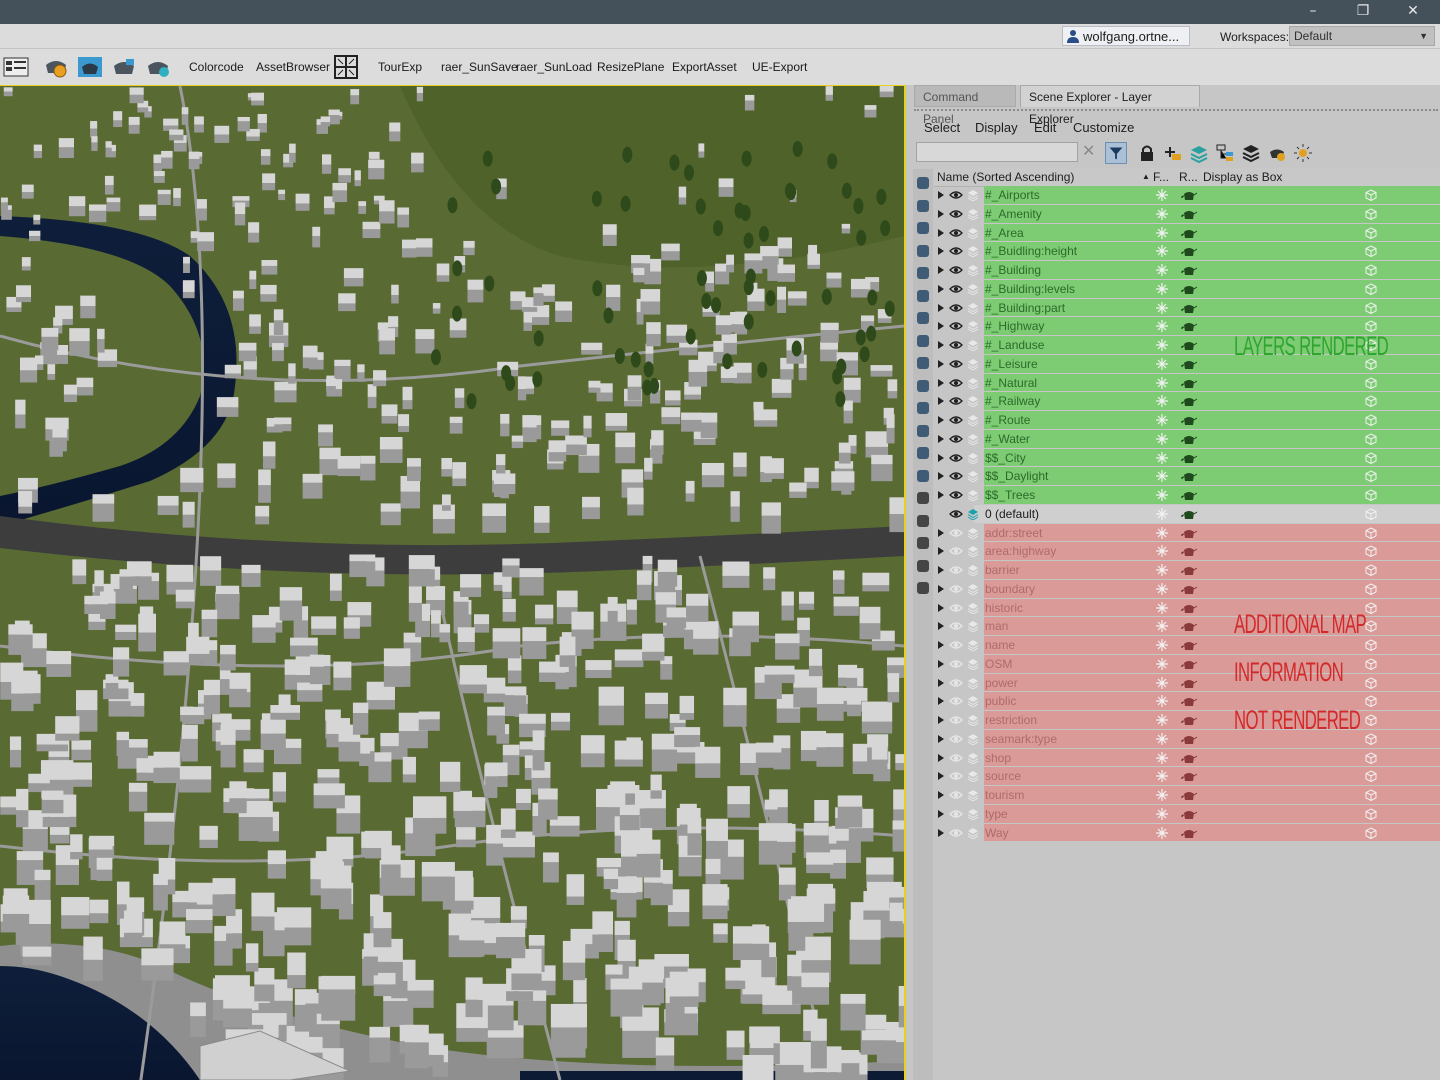 This screenshot has width=1440, height=1080. Describe the element at coordinates (1187, 439) in the screenshot. I see `layer-row: #_Water` at that location.